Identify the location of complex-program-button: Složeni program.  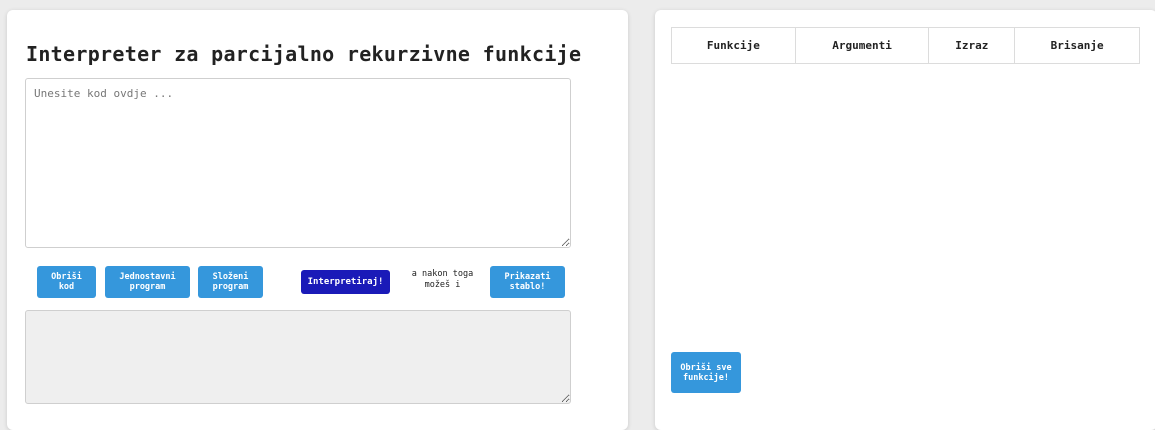
(230, 282).